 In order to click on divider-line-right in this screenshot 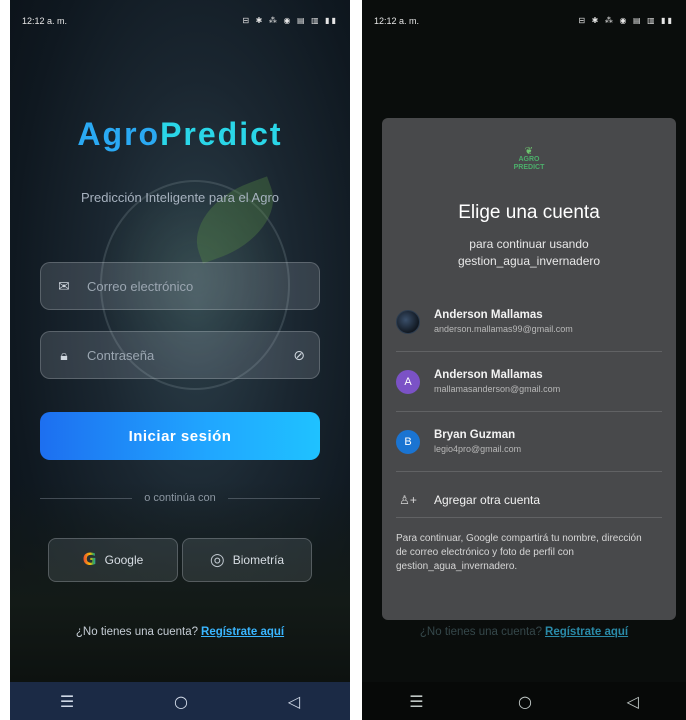, I will do `click(273, 498)`.